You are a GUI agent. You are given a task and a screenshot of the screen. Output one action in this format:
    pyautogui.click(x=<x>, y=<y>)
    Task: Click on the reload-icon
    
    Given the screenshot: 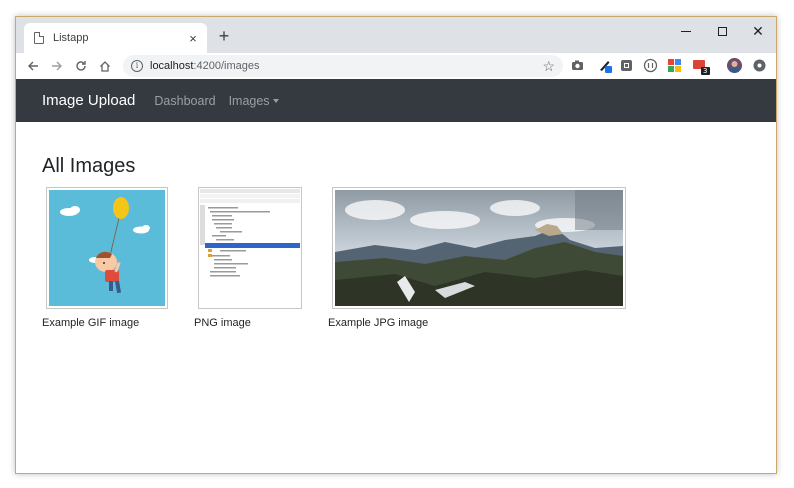 What is the action you would take?
    pyautogui.click(x=81, y=66)
    